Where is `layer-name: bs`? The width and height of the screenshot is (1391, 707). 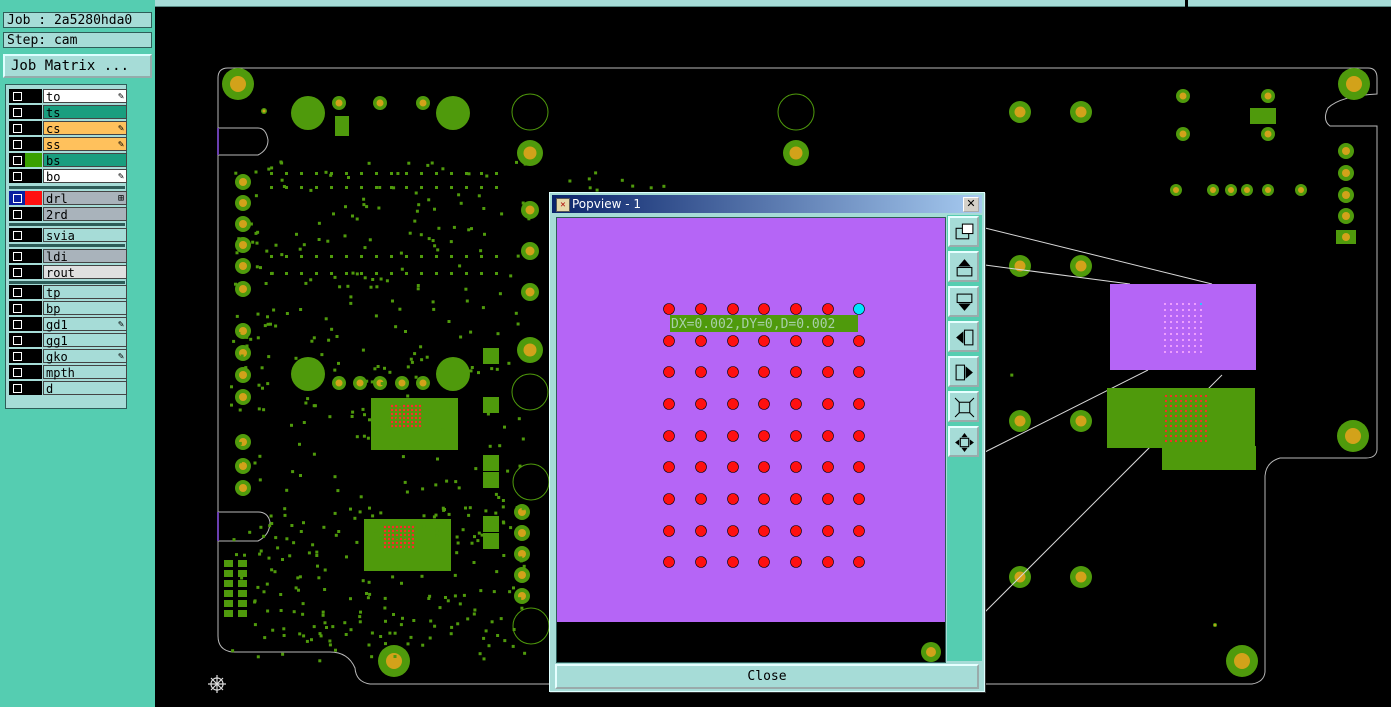 layer-name: bs is located at coordinates (85, 160).